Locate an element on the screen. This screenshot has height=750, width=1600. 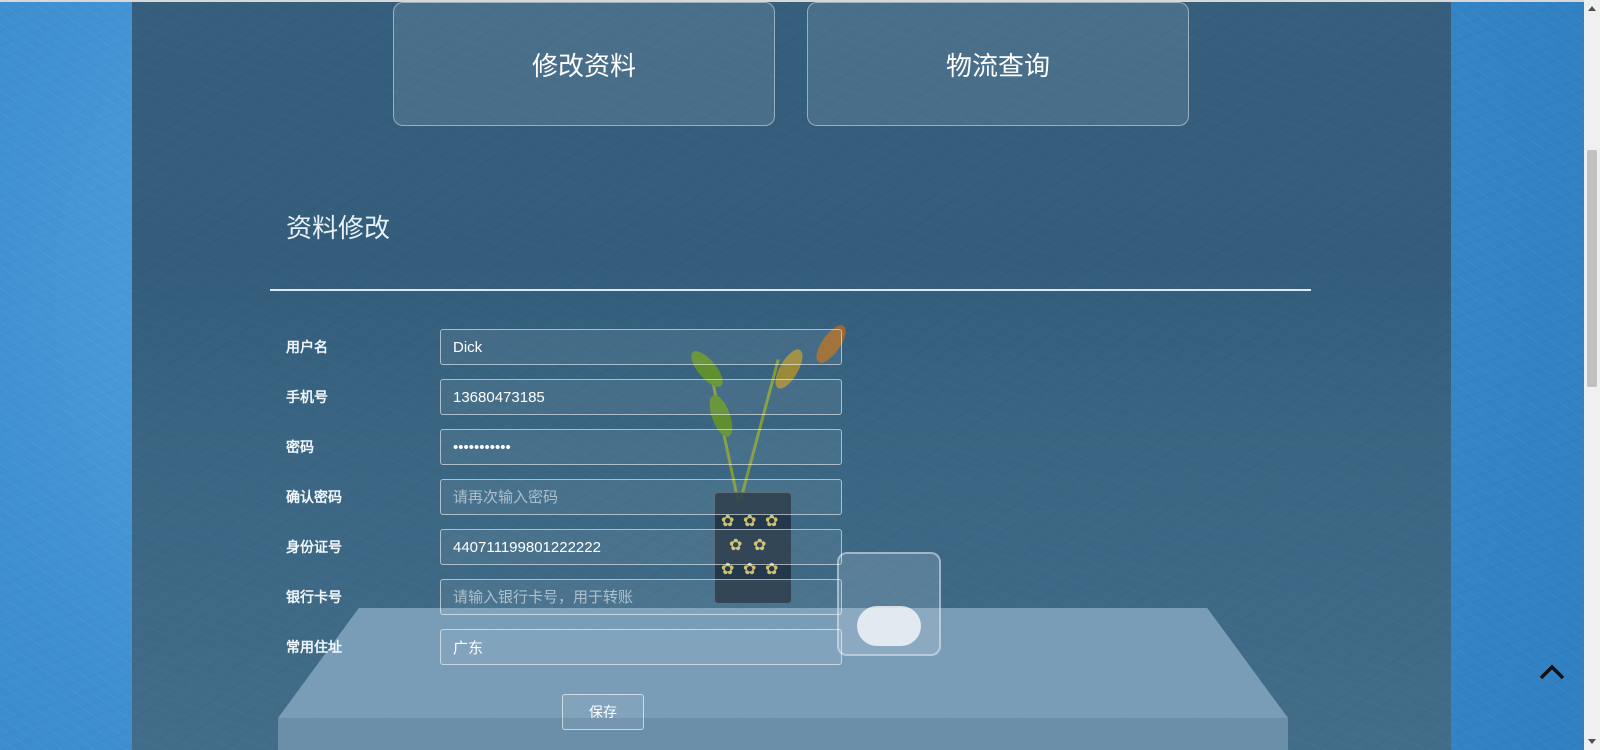
section-divider is located at coordinates (790, 290).